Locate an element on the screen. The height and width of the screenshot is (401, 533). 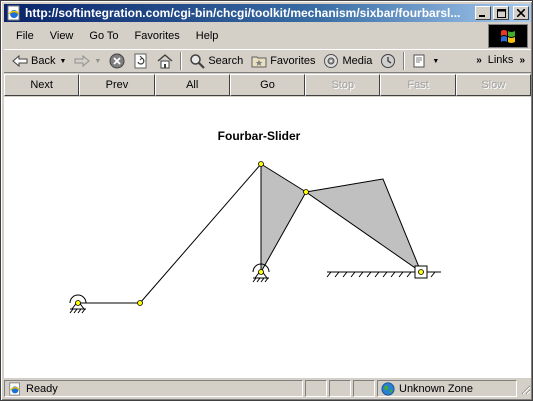
links-label: Links is located at coordinates (500, 60).